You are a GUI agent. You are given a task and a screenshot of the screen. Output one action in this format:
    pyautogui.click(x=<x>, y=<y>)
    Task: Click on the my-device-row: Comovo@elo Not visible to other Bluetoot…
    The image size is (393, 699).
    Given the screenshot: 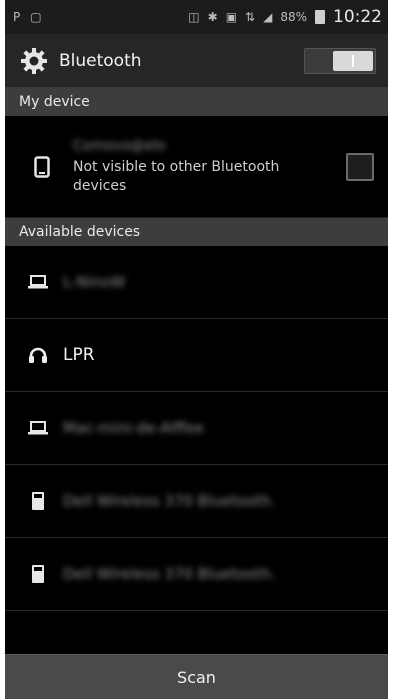 What is the action you would take?
    pyautogui.click(x=196, y=167)
    